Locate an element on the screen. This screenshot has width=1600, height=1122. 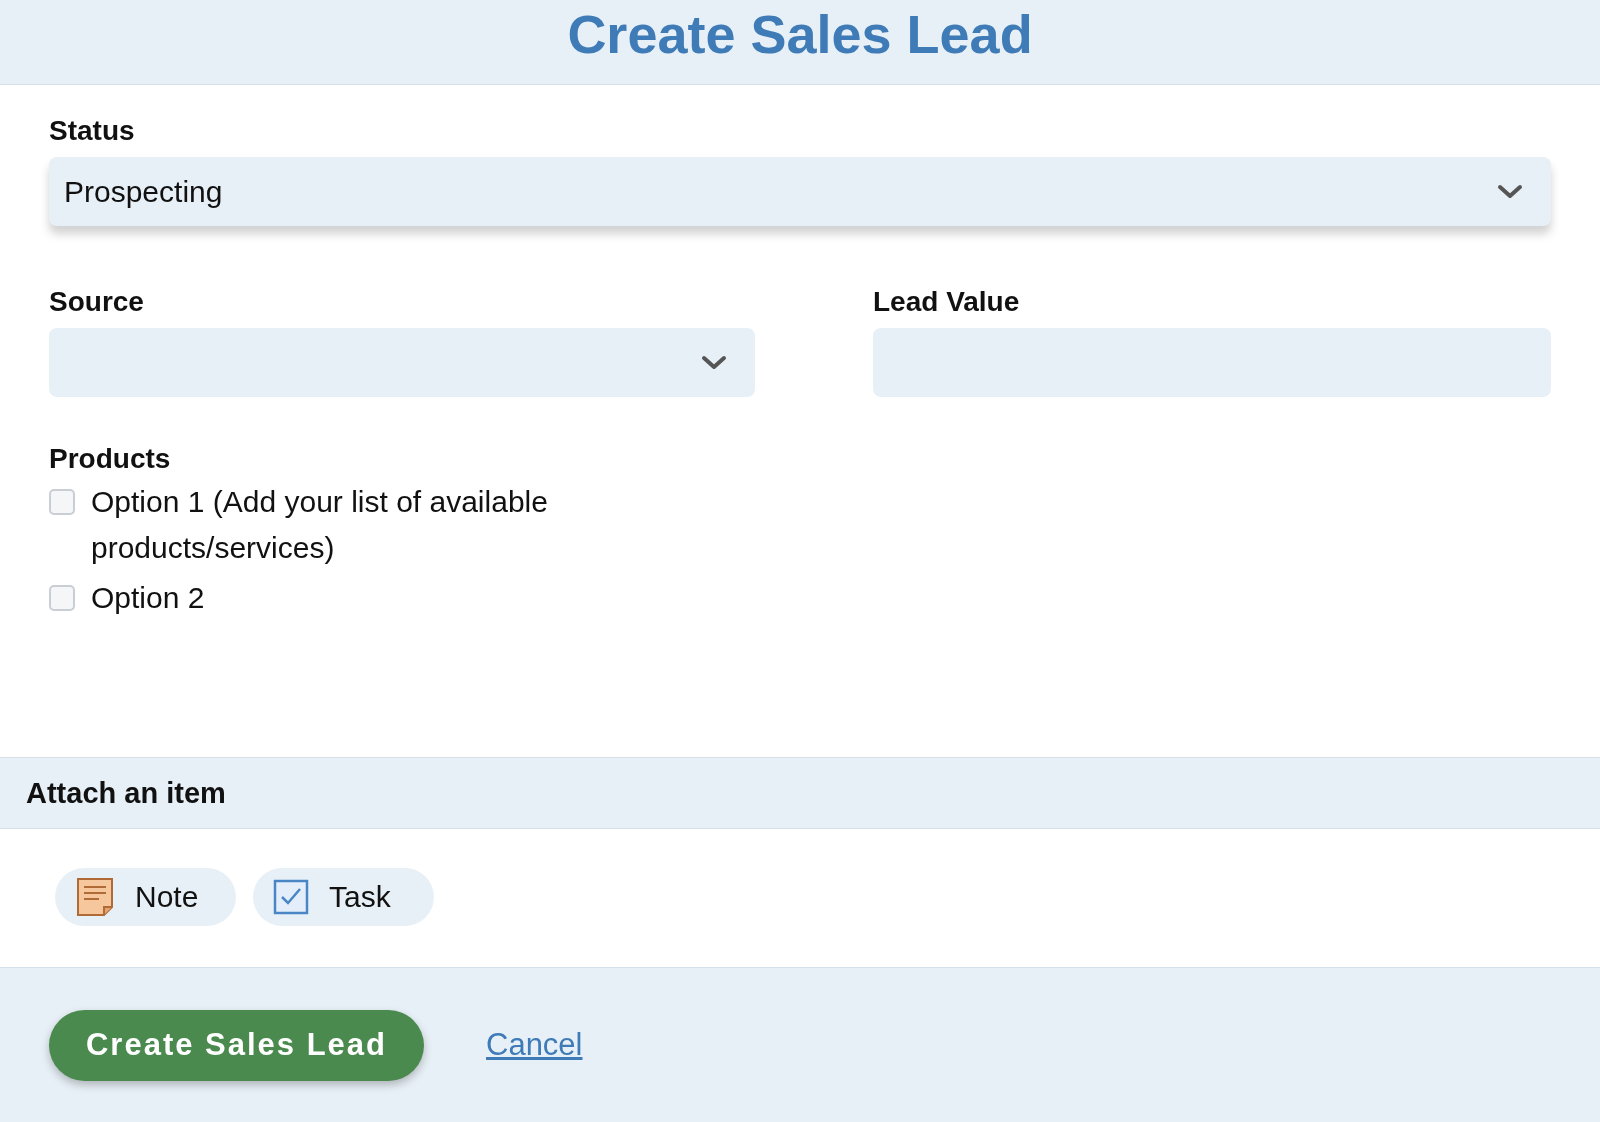
page-title: Create Sales Lead is located at coordinates (800, 34).